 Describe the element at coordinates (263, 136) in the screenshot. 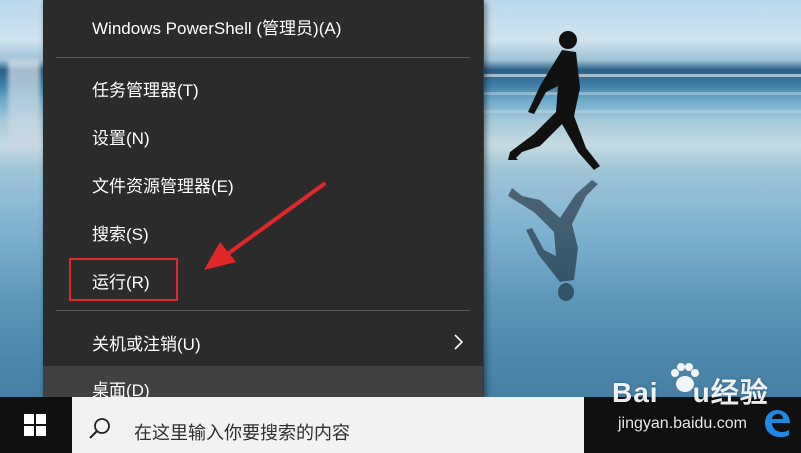

I see `menu-item-settings: 设置(N)` at that location.